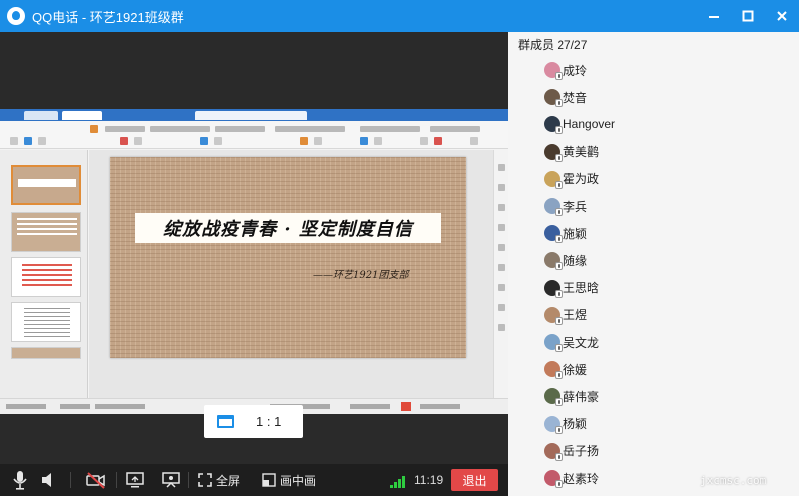  I want to click on speaker-button, so click(49, 480).